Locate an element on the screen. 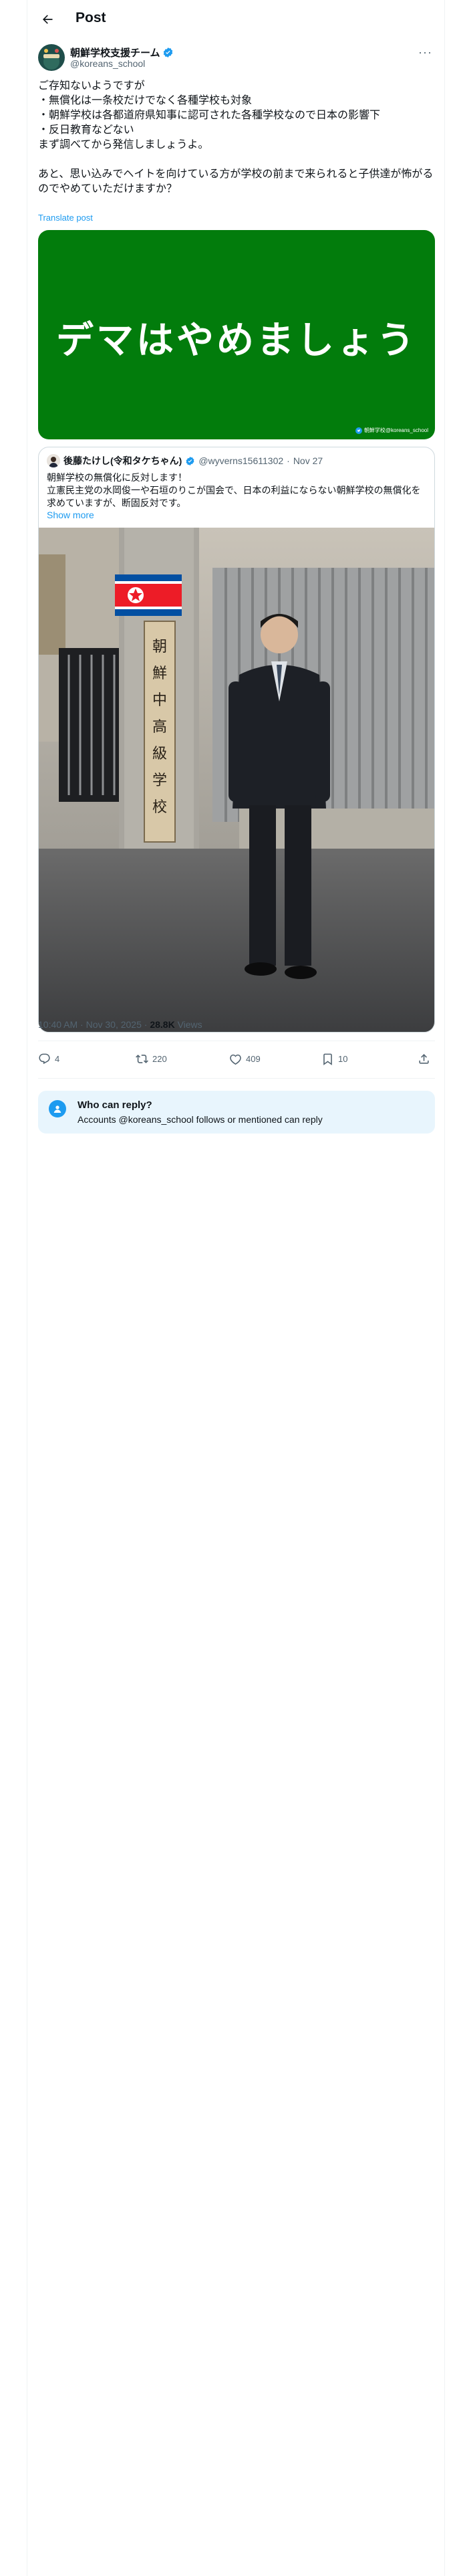 The width and height of the screenshot is (451, 2576). like-button: 409 is located at coordinates (245, 1059).